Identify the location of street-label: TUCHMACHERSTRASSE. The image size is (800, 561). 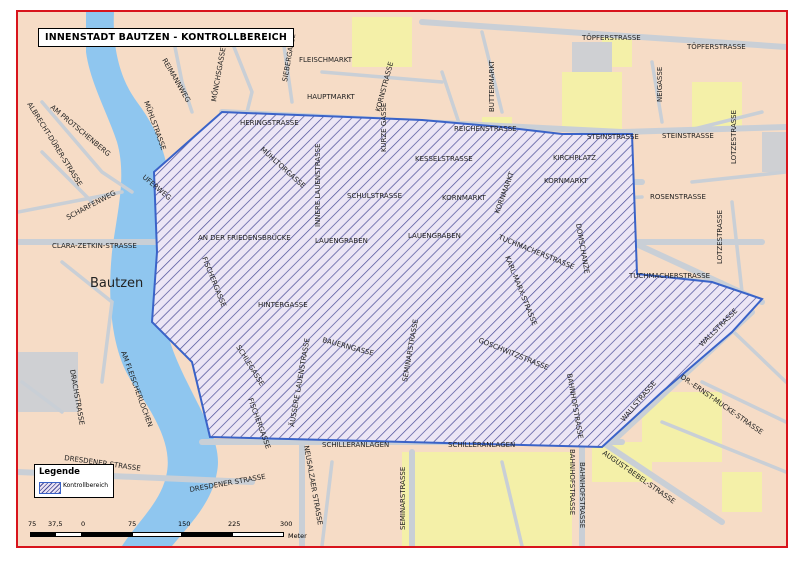
(669, 276).